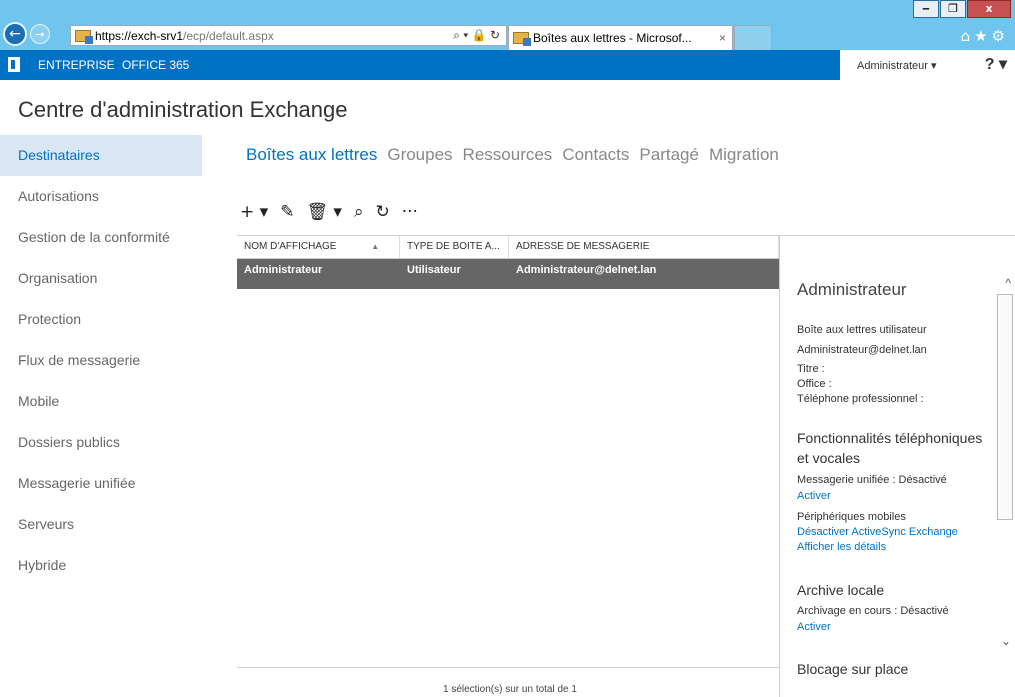  I want to click on close-button: x, so click(989, 9).